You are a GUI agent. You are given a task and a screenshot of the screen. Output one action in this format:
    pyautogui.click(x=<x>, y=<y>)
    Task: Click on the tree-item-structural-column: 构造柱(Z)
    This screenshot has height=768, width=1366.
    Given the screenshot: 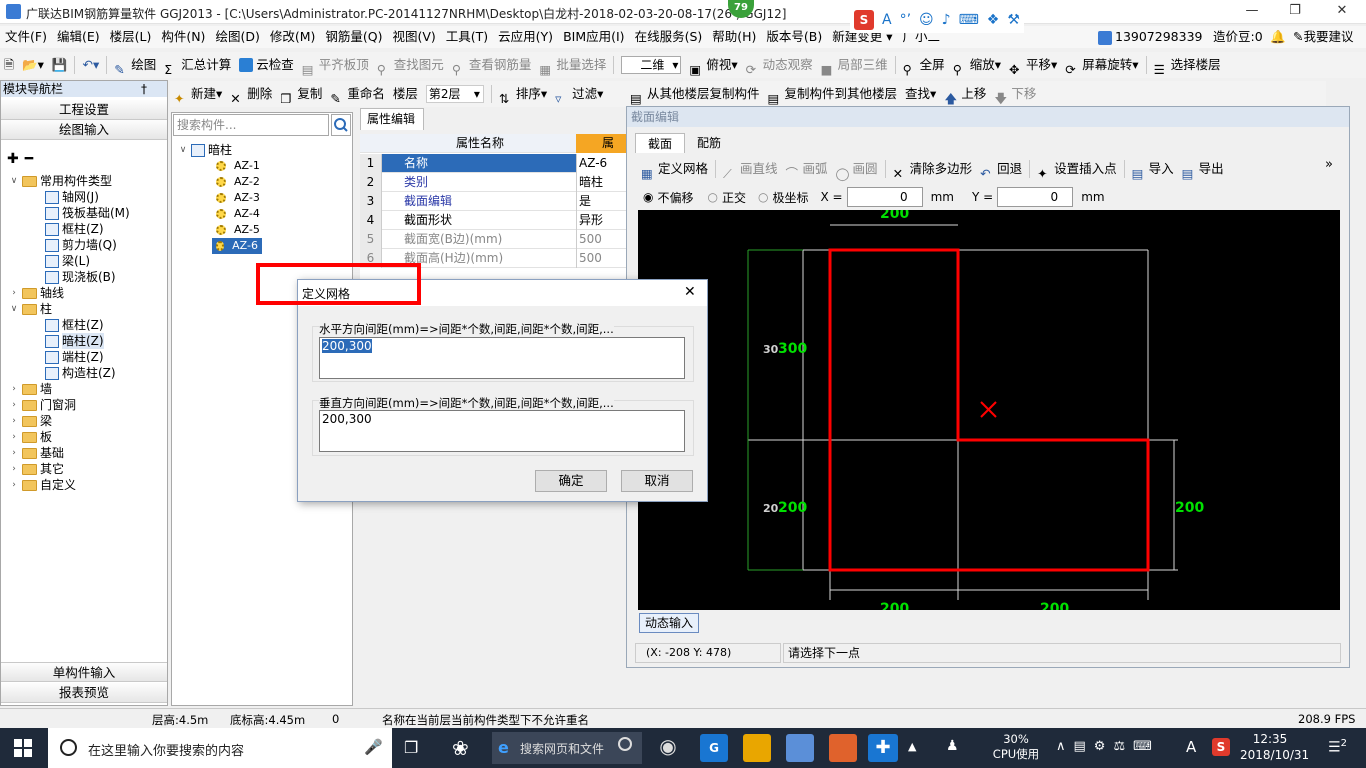 What is the action you would take?
    pyautogui.click(x=80, y=373)
    